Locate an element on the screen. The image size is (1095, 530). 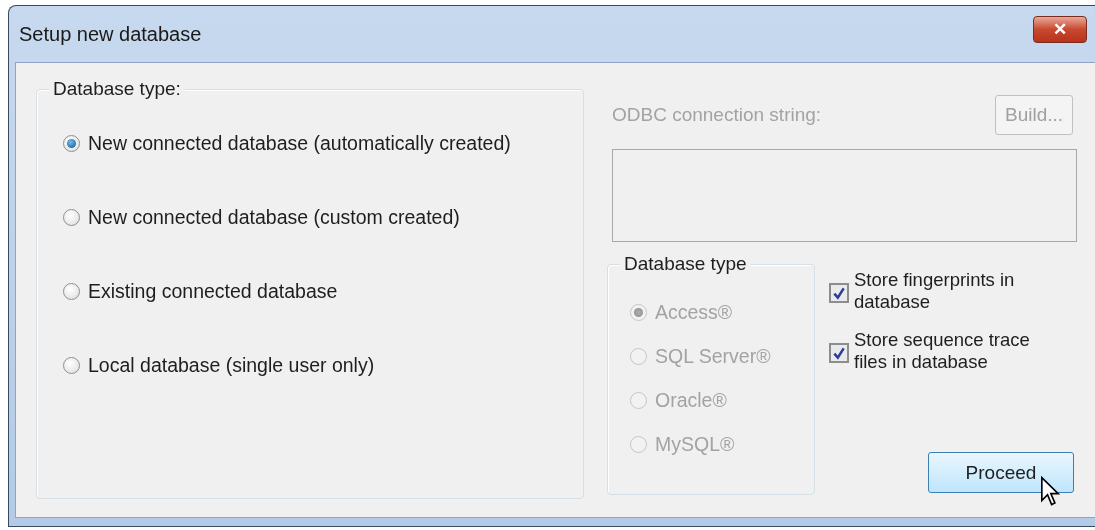
option-label: New connected database (custom created) is located at coordinates (274, 217).